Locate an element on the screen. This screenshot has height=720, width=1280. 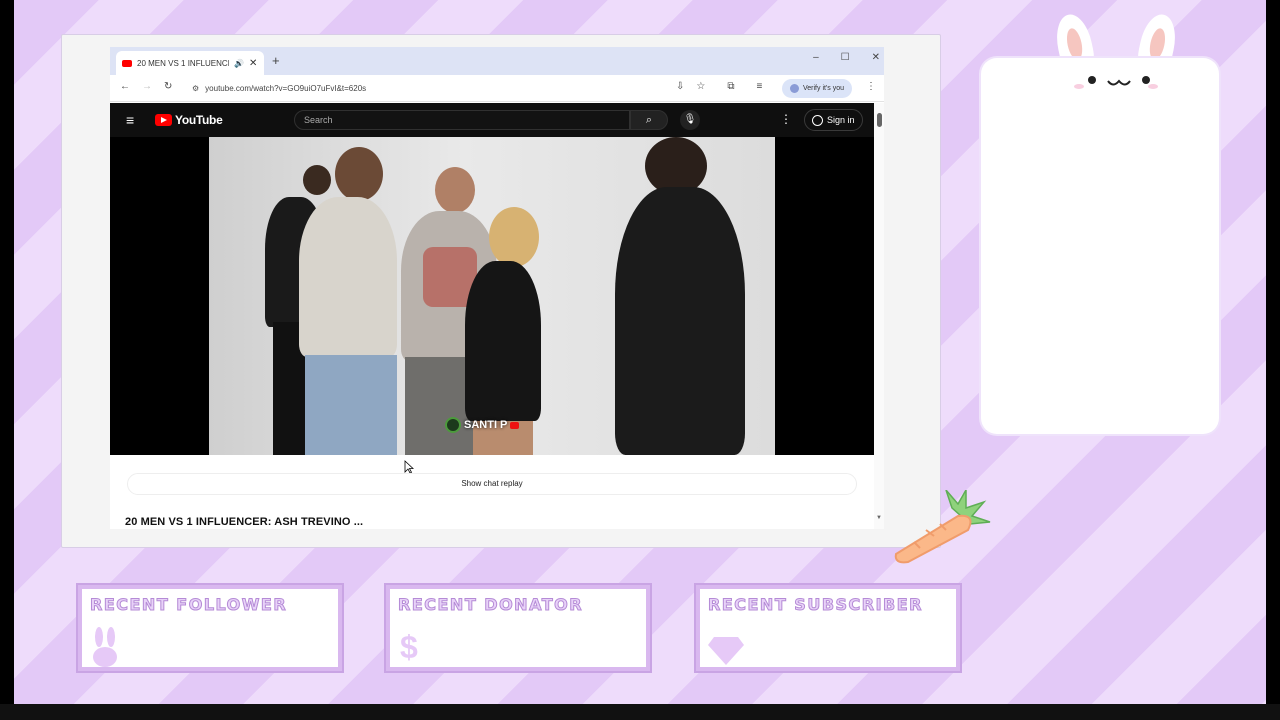
bookmark-star-icon: ☆ is located at coordinates (700, 86).